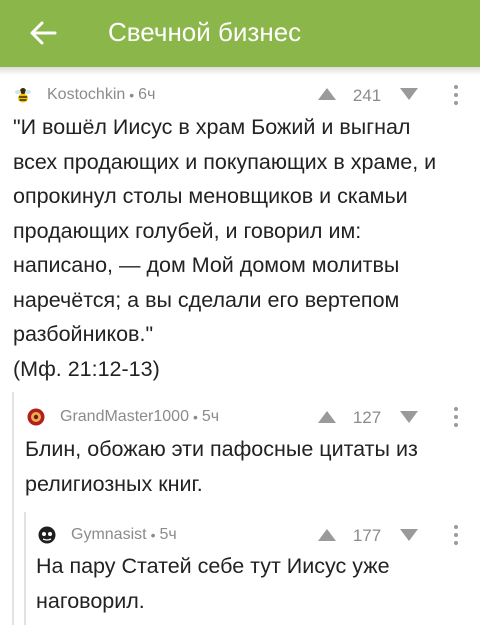 This screenshot has width=480, height=625. I want to click on comment-author: GrandMaster1000, so click(124, 417).